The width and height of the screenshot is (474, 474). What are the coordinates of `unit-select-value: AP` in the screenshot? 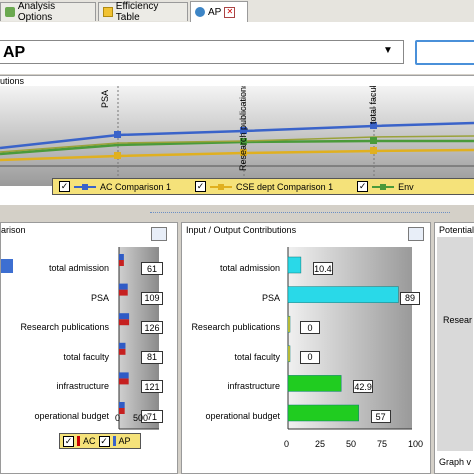 It's located at (14, 52).